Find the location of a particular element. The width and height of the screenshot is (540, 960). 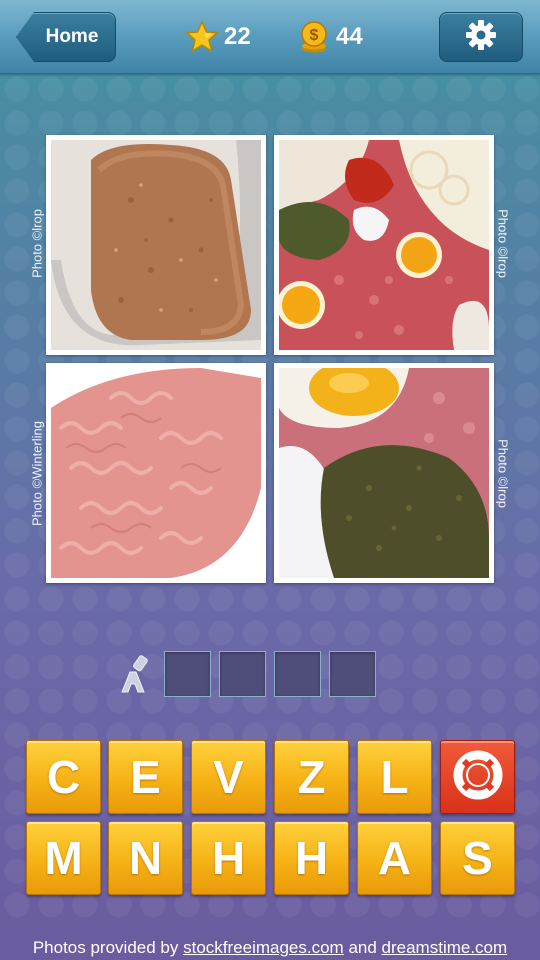

coins-counter: $ 44 is located at coordinates (329, 37).